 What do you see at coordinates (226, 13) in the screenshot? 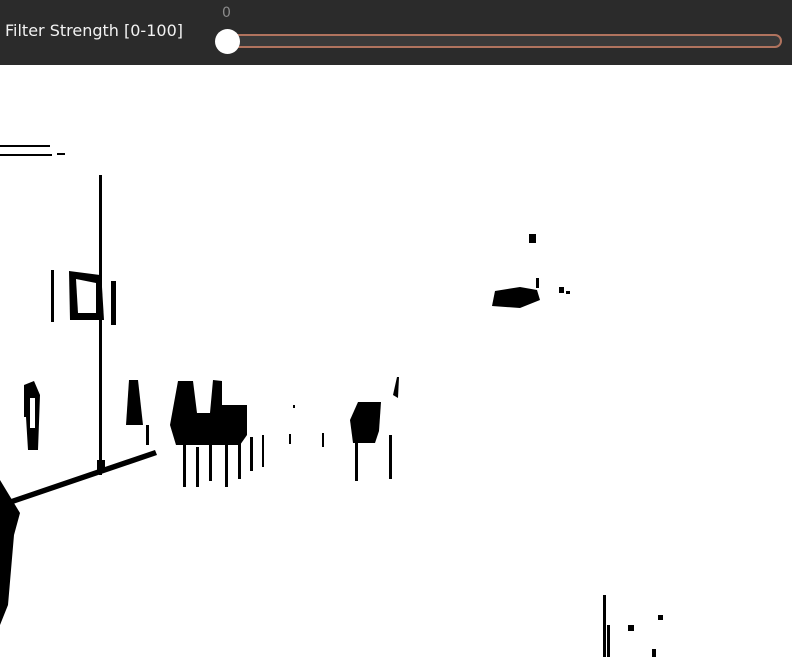
I see `filter-strength-value: 0` at bounding box center [226, 13].